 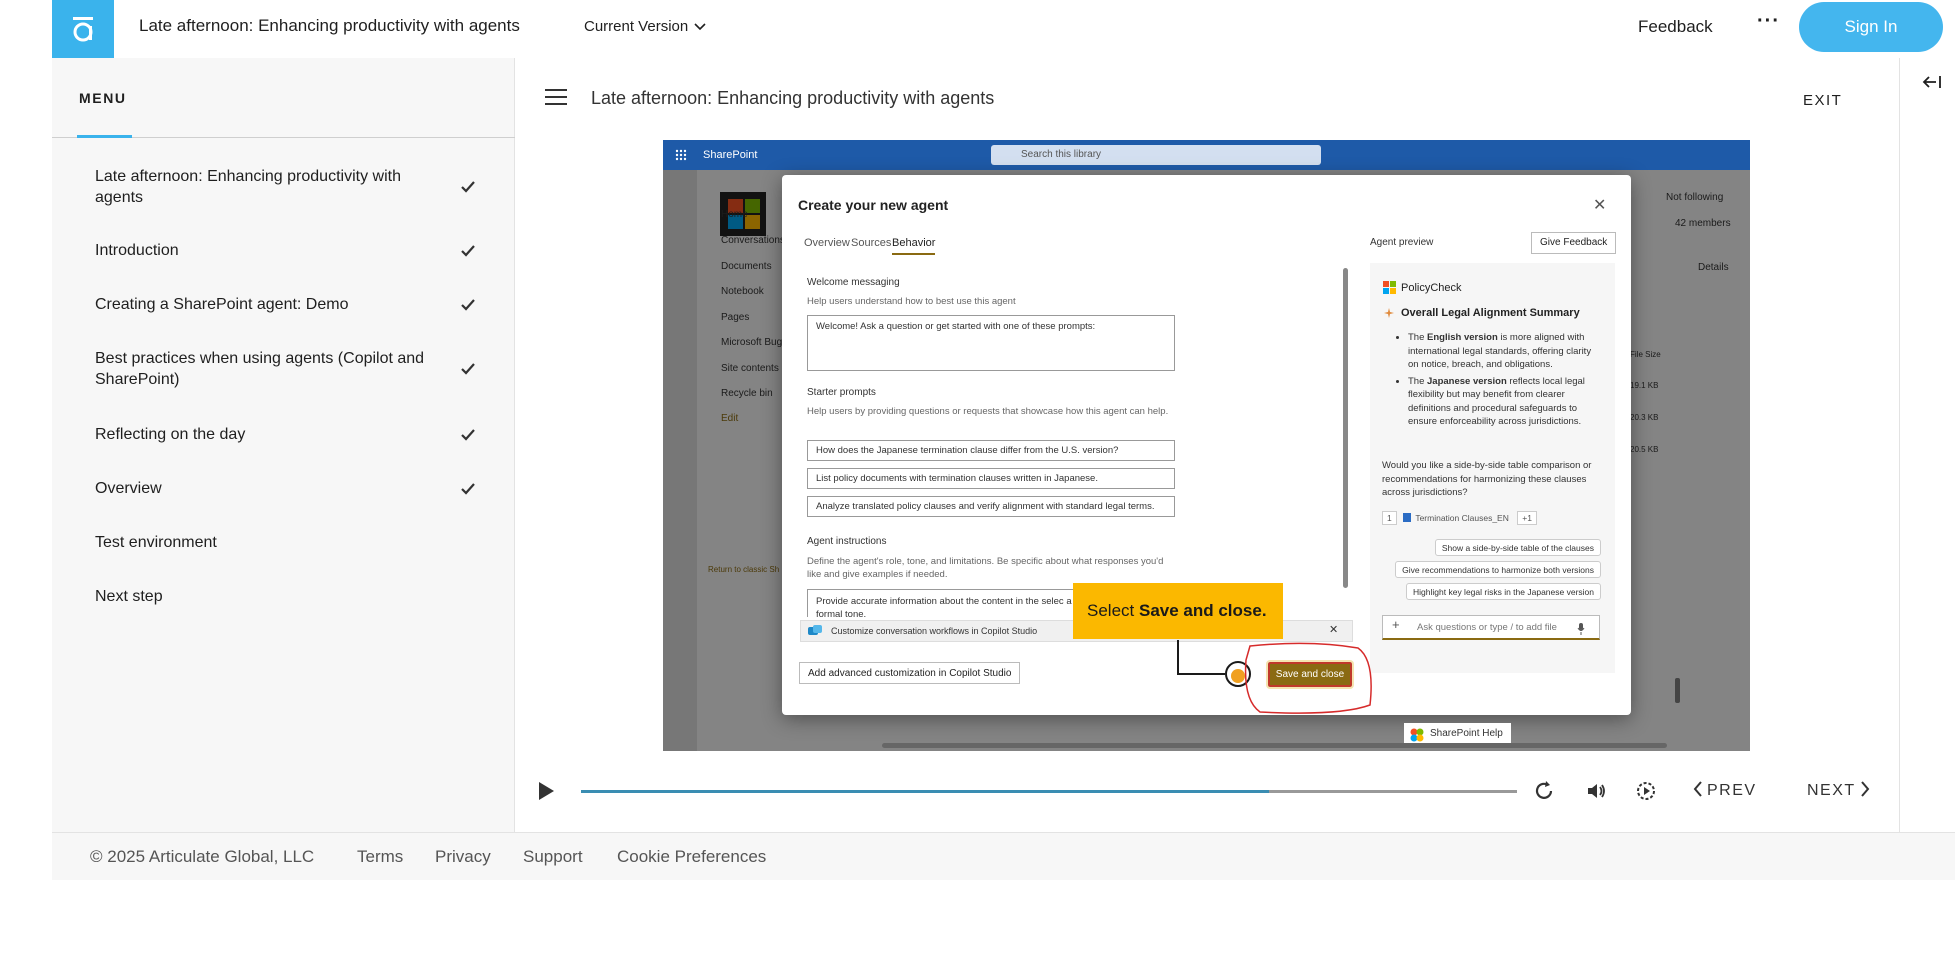 I want to click on horizontal-scrollbar, so click(x=1274, y=745).